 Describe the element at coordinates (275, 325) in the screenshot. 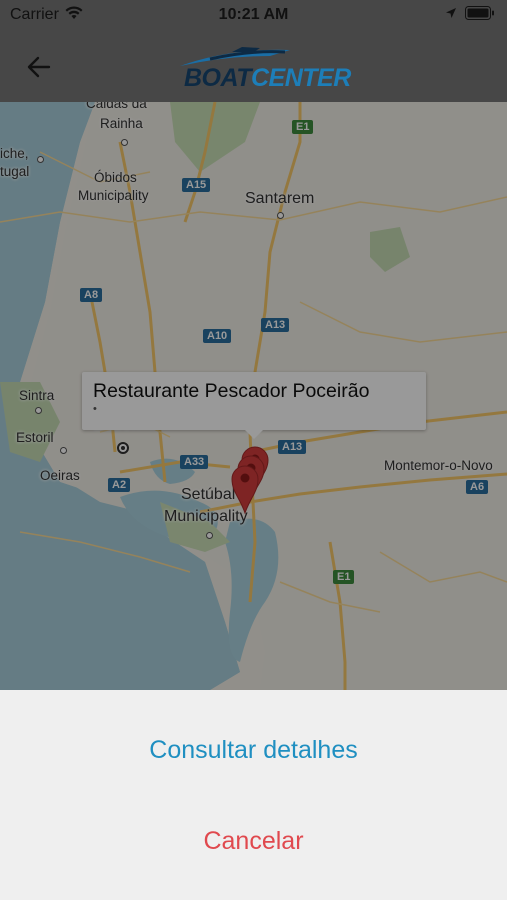

I see `road-shield-a13: A13` at that location.